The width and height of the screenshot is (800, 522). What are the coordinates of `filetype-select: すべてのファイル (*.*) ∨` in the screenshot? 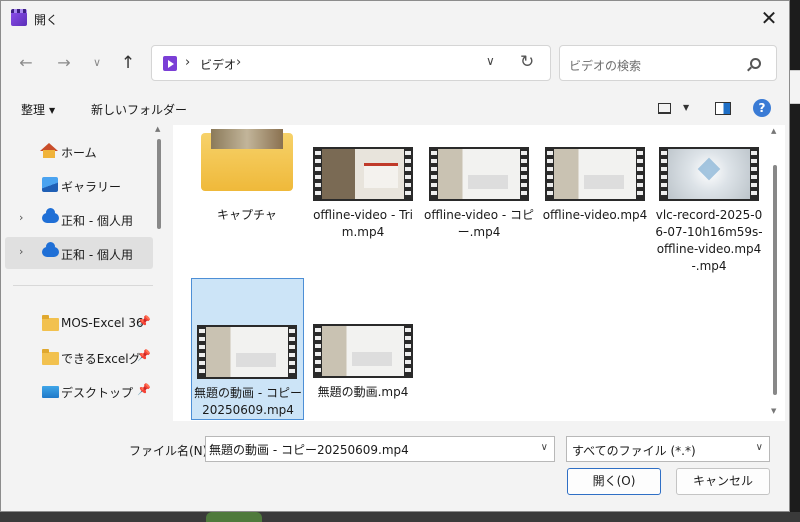 It's located at (668, 449).